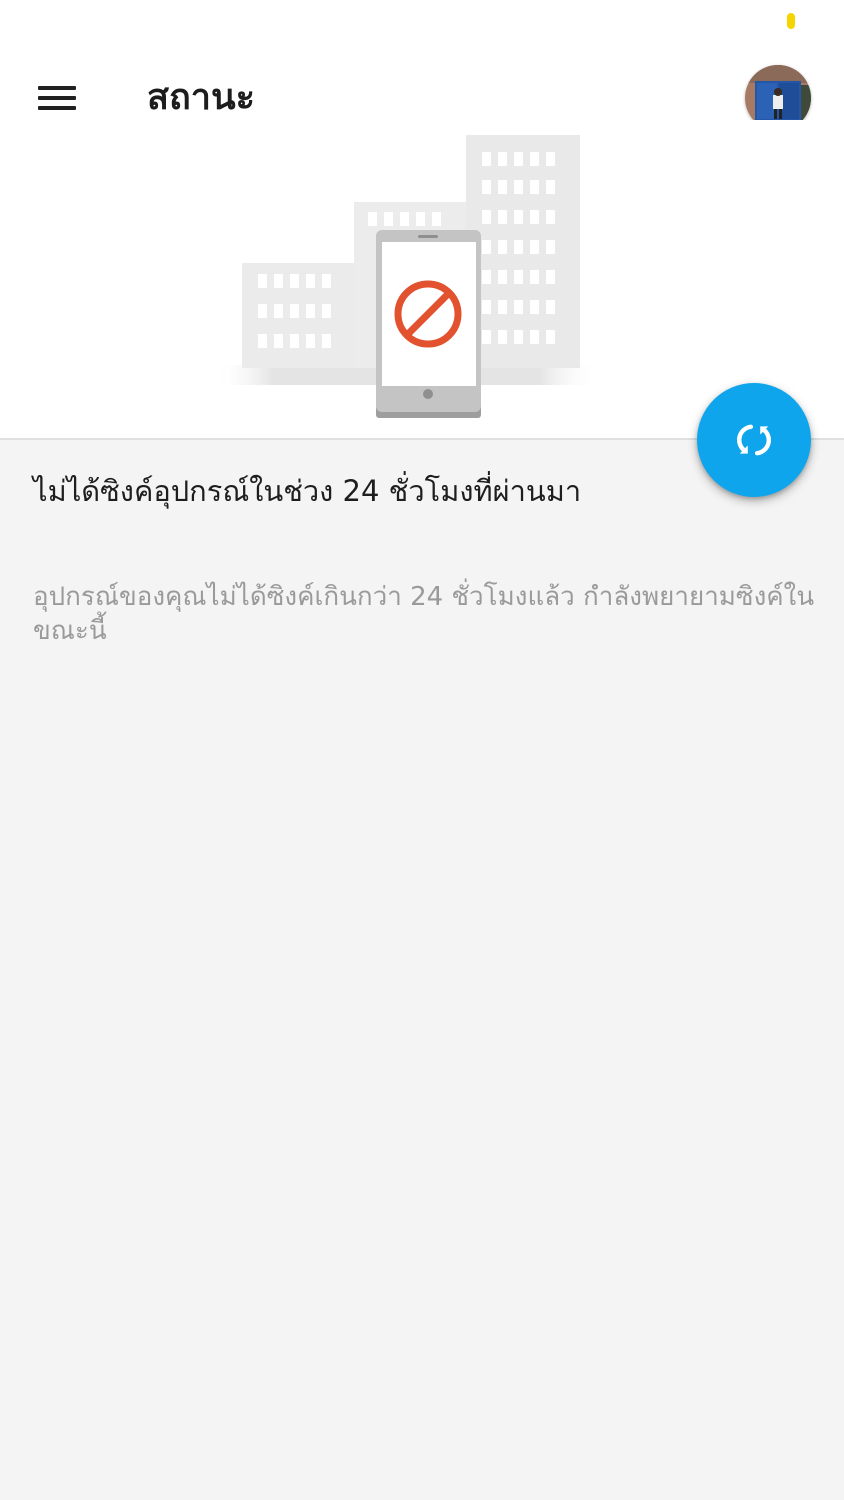 Image resolution: width=844 pixels, height=1500 pixels. I want to click on status-bar, so click(422, 20).